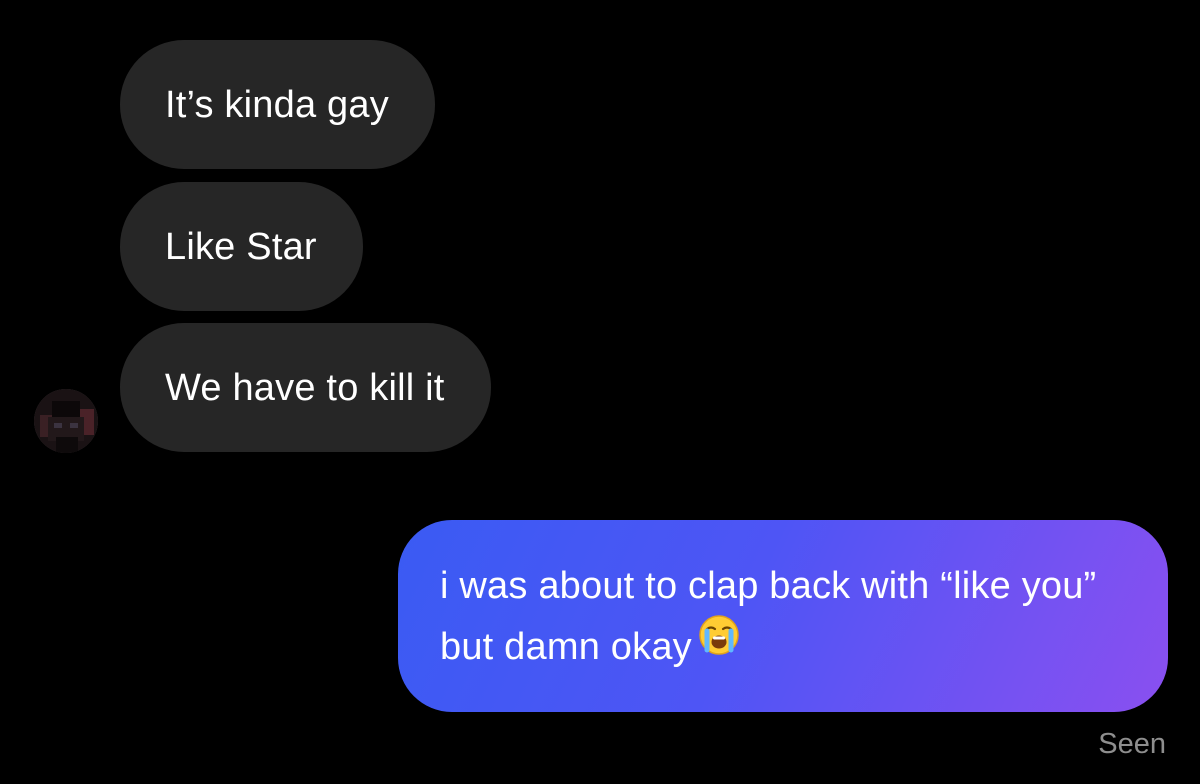 Image resolution: width=1200 pixels, height=784 pixels. I want to click on incoming-message-bubble: We have to kill it, so click(305, 387).